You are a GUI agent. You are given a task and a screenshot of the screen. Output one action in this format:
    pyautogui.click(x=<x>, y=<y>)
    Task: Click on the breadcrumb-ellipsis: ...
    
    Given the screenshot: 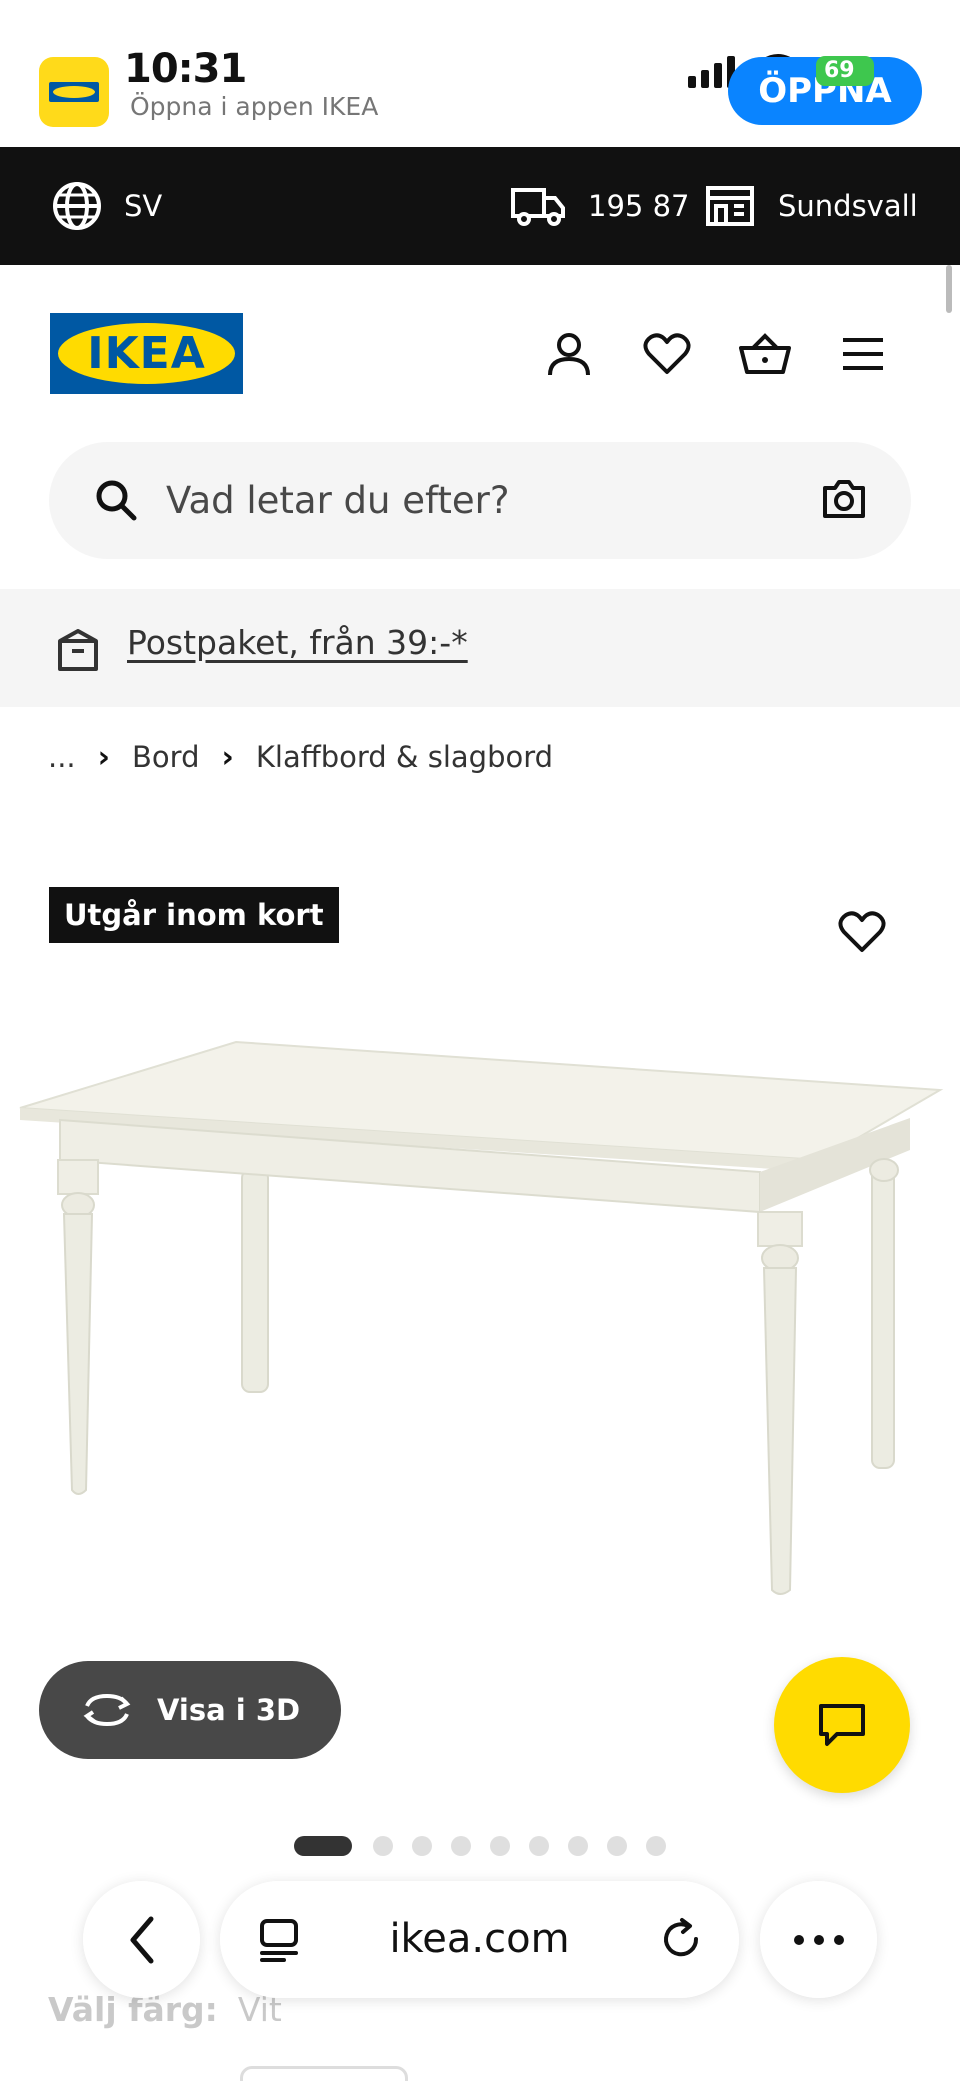 What is the action you would take?
    pyautogui.click(x=62, y=757)
    